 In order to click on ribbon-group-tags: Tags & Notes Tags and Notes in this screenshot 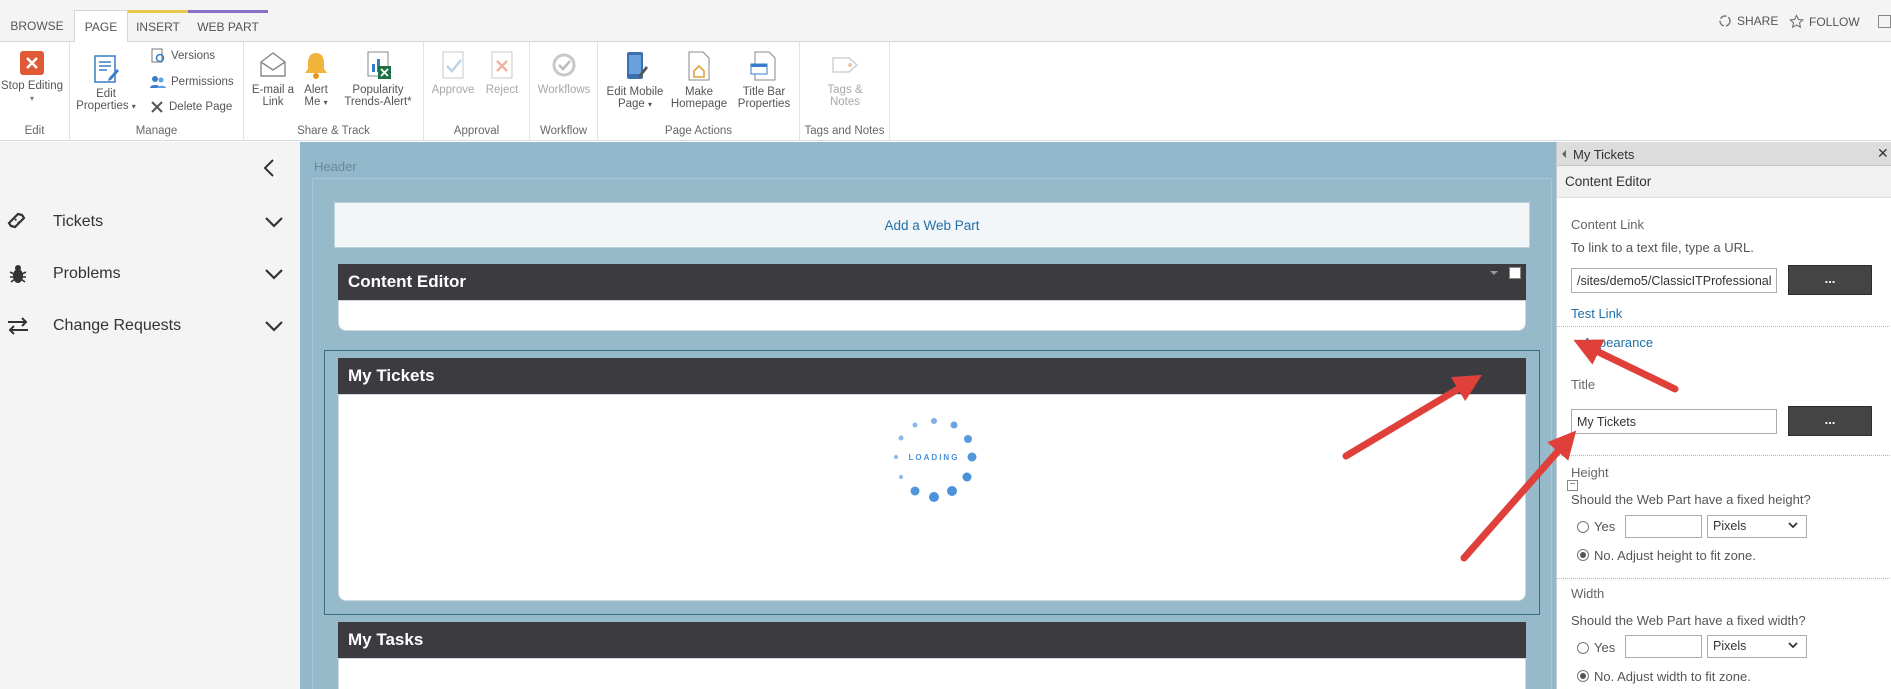, I will do `click(845, 91)`.